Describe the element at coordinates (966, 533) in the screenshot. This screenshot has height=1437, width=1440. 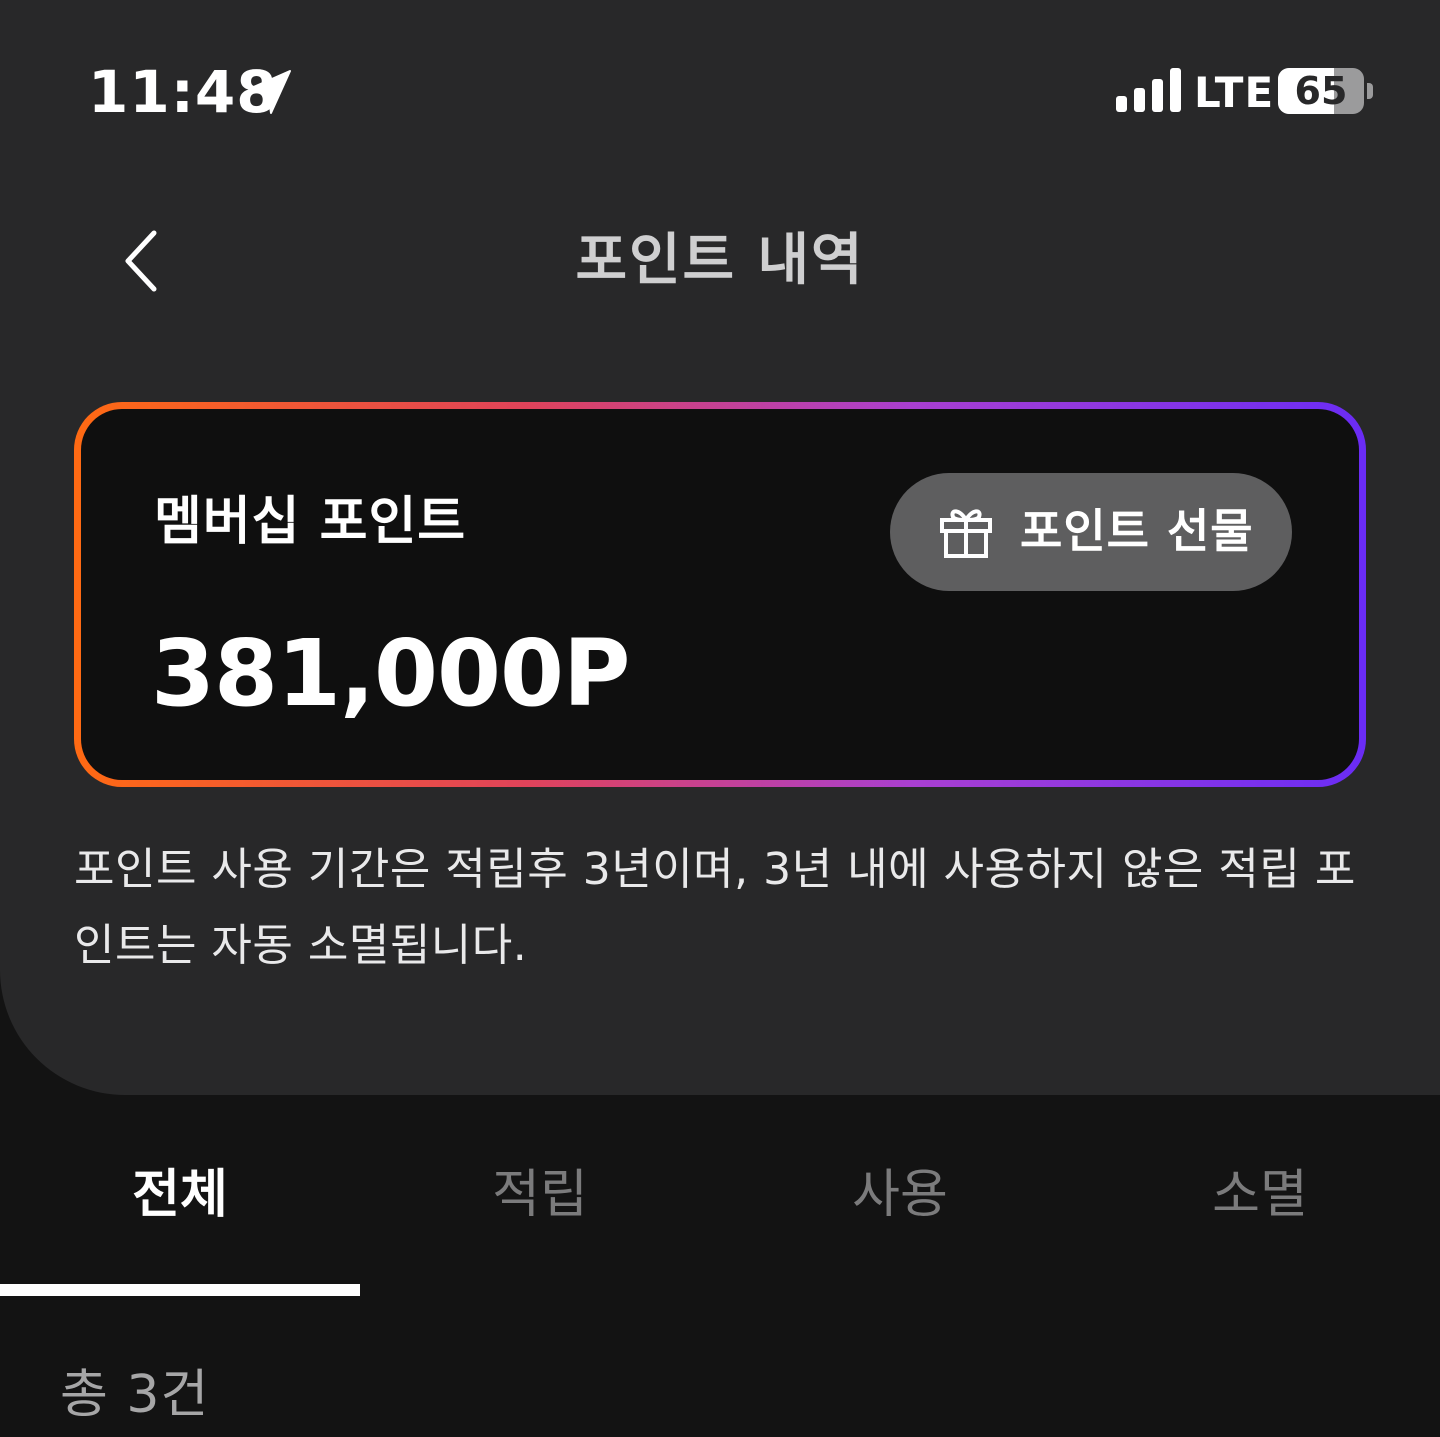
I see `gift-icon` at that location.